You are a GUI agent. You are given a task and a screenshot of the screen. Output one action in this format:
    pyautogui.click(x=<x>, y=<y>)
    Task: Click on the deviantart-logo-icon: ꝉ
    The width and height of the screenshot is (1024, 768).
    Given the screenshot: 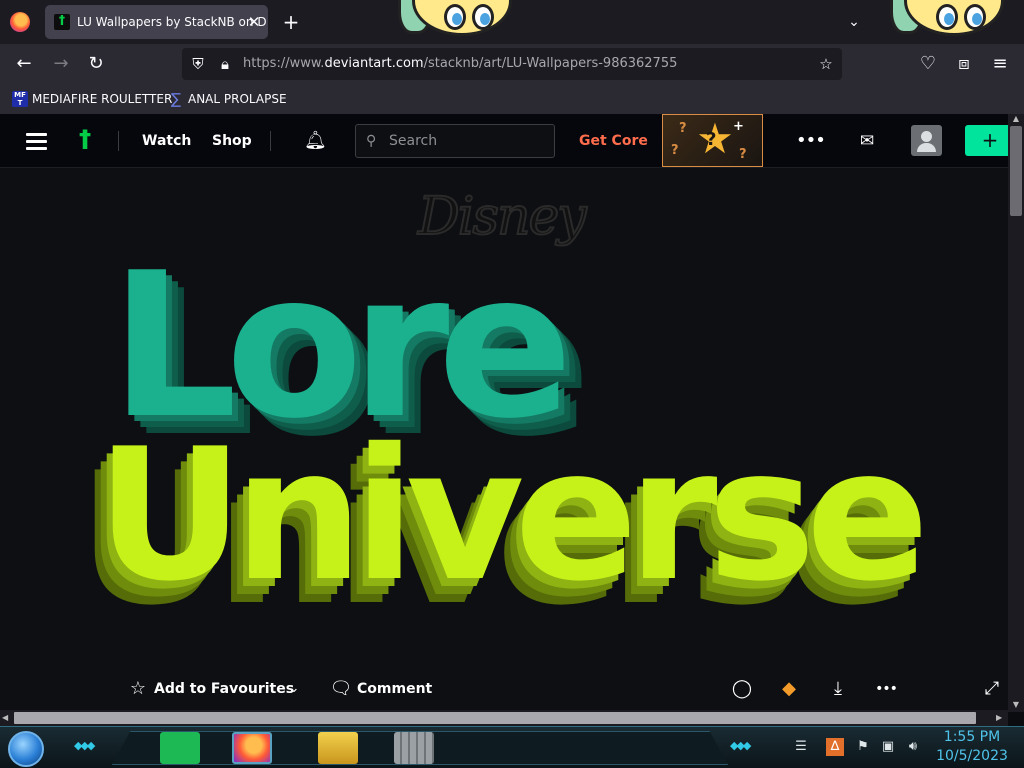 What is the action you would take?
    pyautogui.click(x=85, y=141)
    